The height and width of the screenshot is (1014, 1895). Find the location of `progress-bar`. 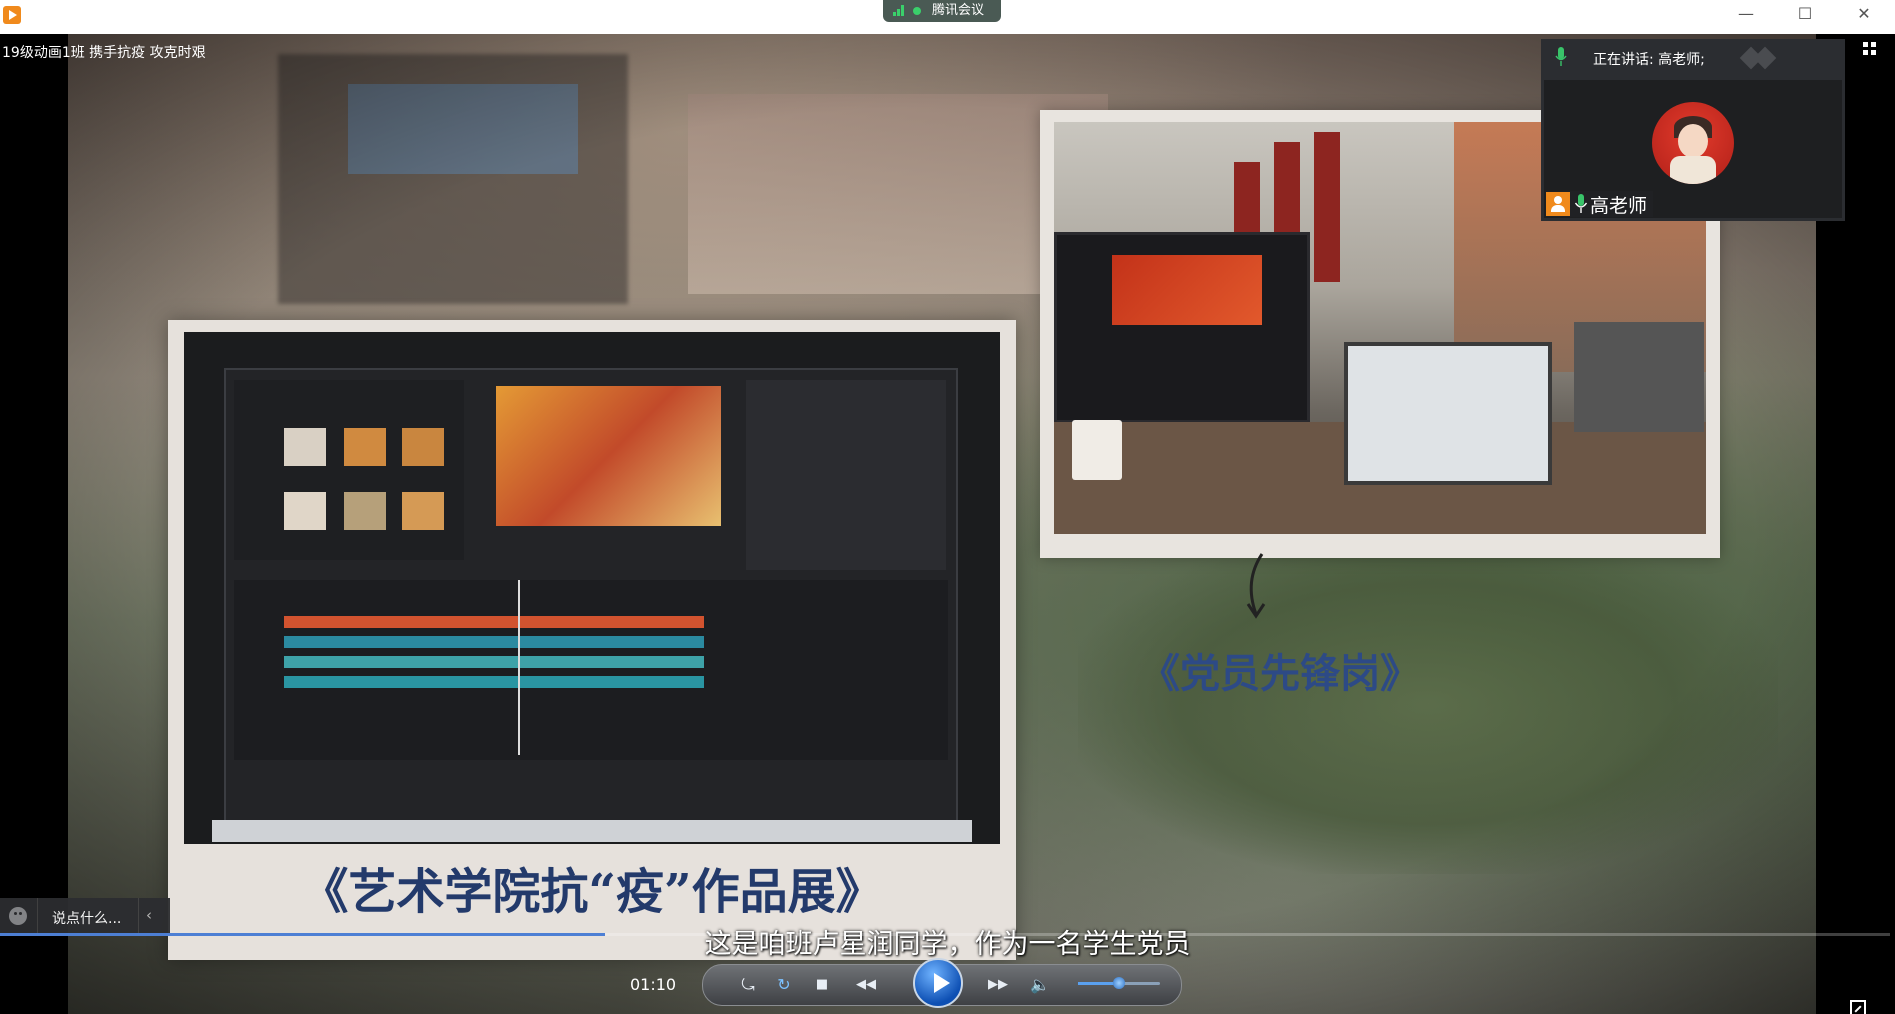

progress-bar is located at coordinates (945, 934).